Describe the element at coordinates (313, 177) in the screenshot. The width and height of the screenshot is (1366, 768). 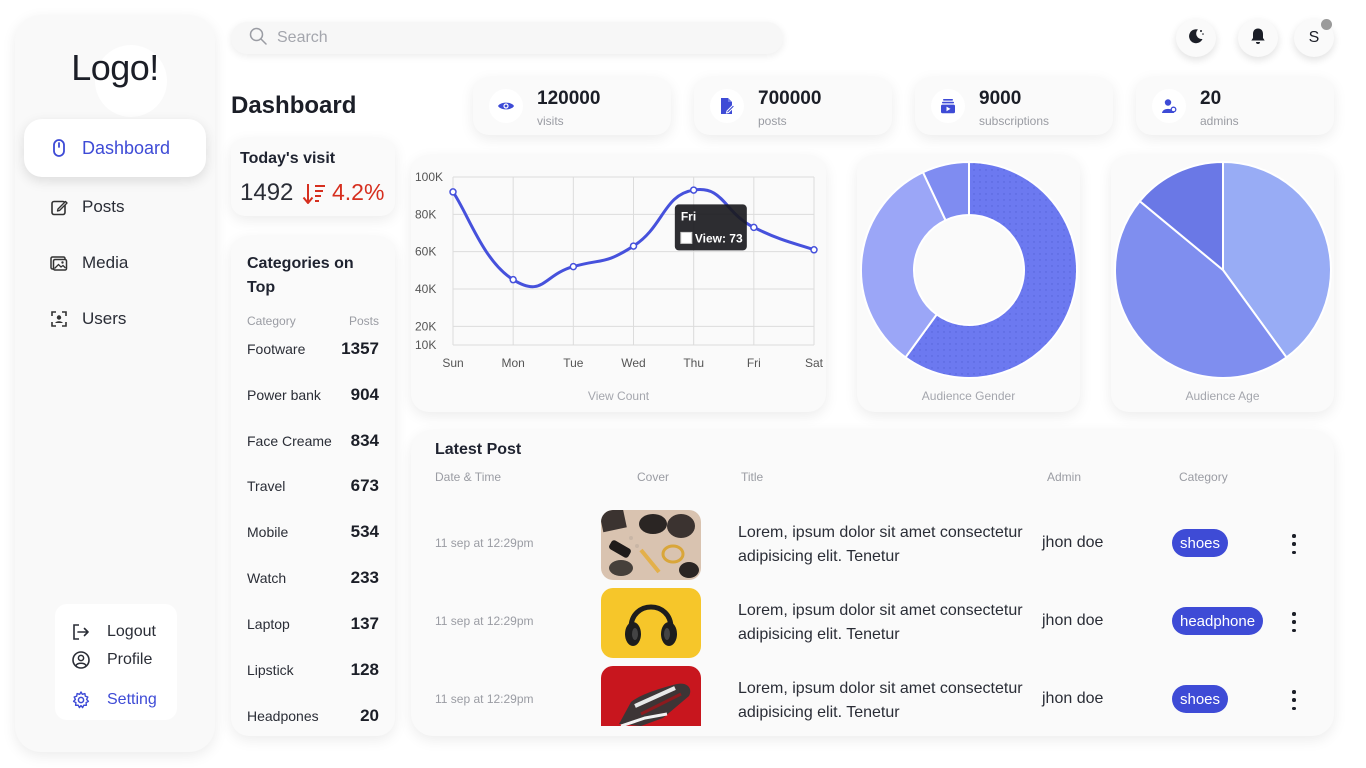
I see `todays-visit-card: Today's visit 1492 4.2%` at that location.